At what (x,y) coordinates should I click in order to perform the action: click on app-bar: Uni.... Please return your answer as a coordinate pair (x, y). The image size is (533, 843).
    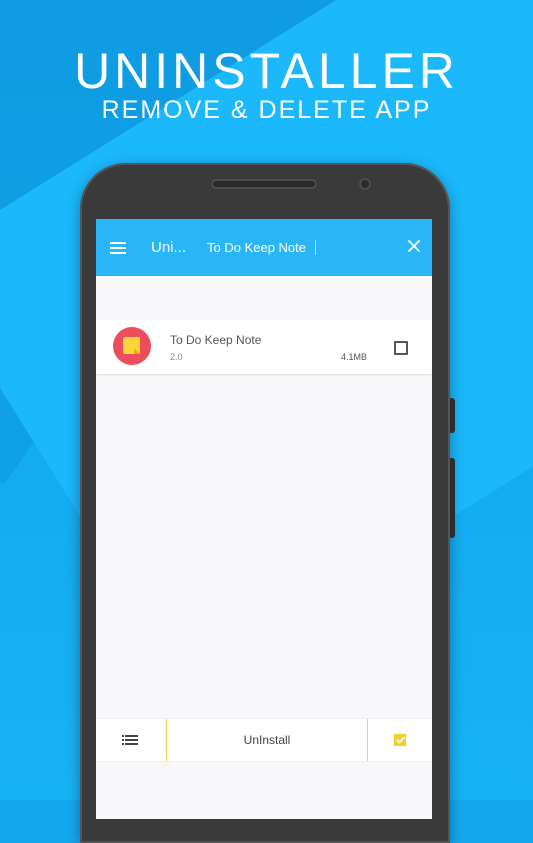
    Looking at the image, I should click on (264, 247).